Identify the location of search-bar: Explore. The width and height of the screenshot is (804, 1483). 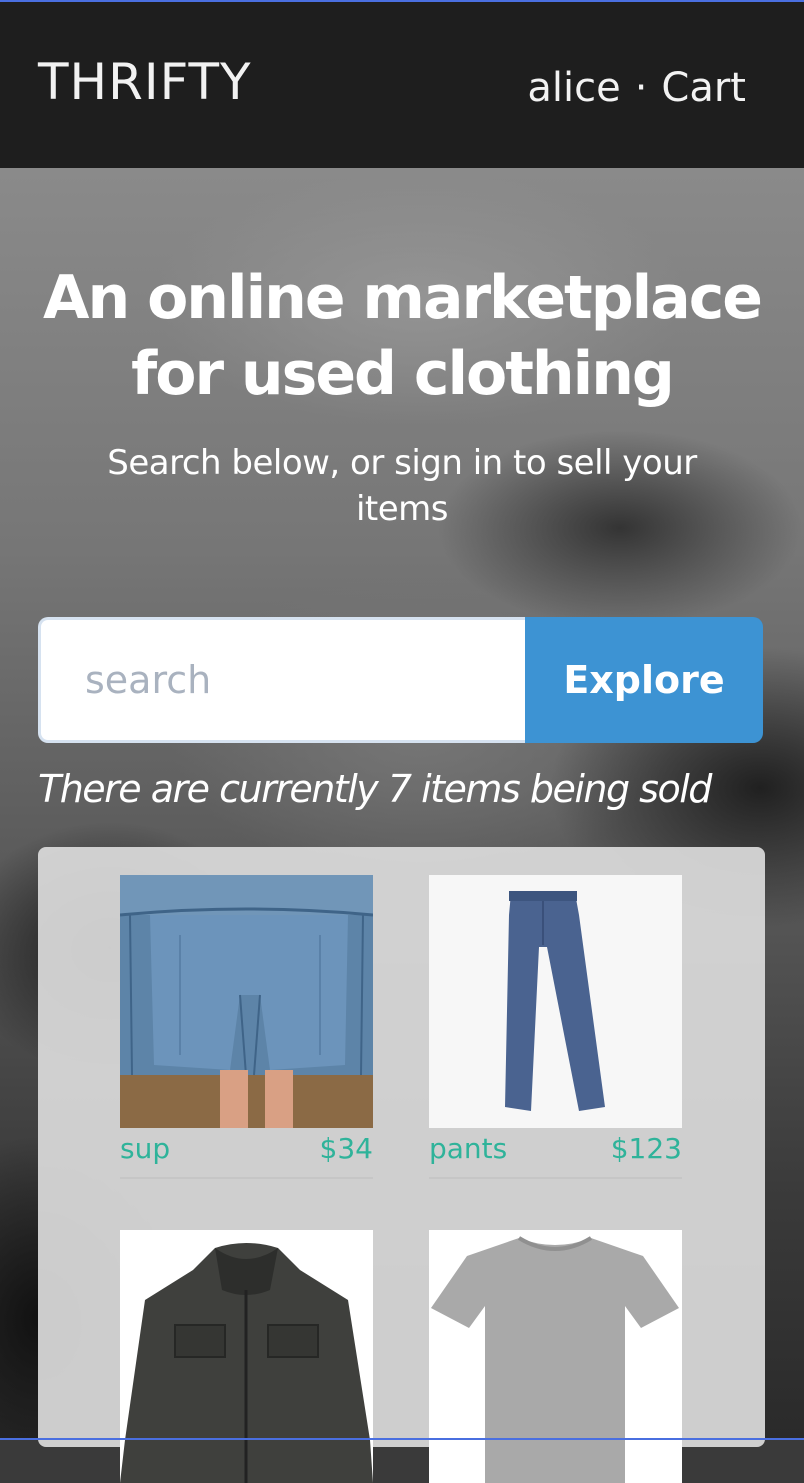
(400, 680).